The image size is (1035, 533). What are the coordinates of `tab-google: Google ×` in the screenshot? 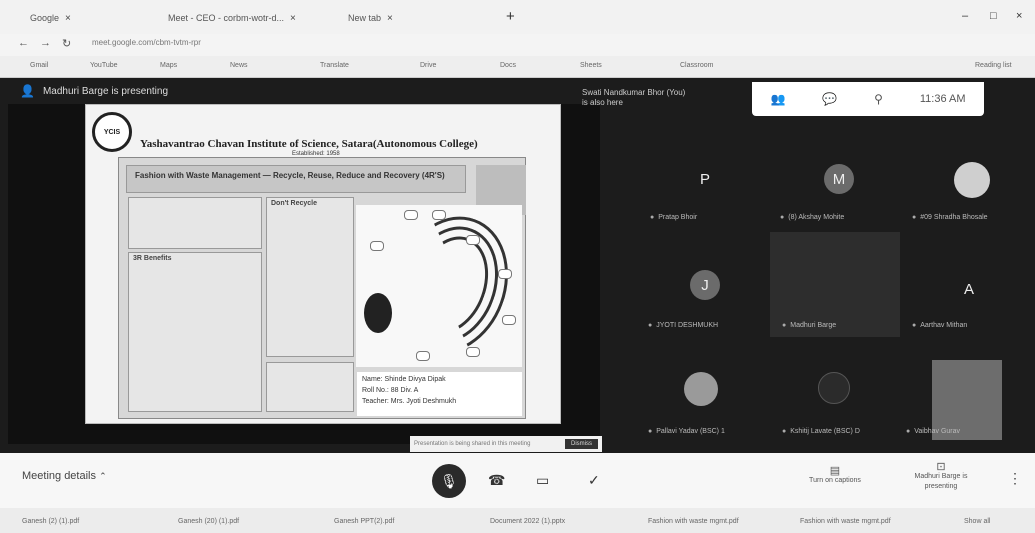 It's located at (50, 18).